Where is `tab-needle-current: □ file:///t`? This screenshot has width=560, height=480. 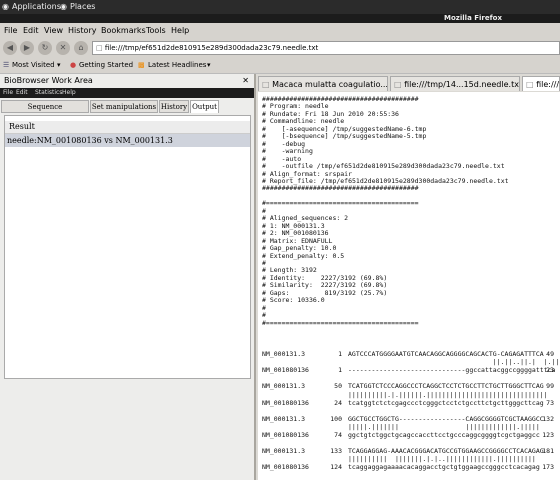 tab-needle-current: □ file:///t is located at coordinates (541, 83).